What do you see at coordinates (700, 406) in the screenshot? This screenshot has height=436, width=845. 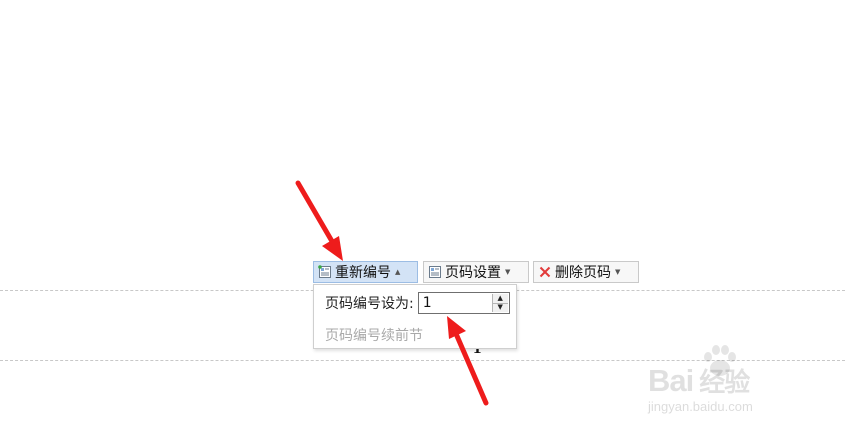 I see `watermark-url: jingyan.baidu.com` at bounding box center [700, 406].